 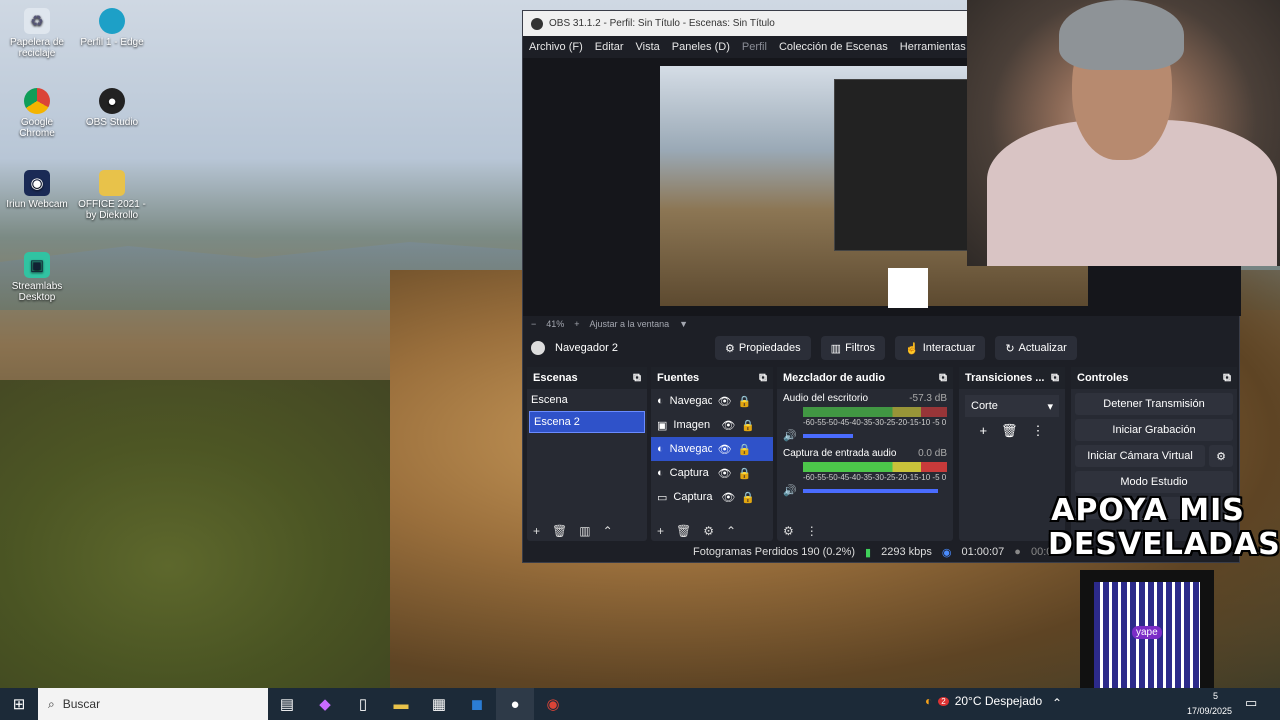 I want to click on menu-herramientas: Herramientas, so click(x=933, y=47).